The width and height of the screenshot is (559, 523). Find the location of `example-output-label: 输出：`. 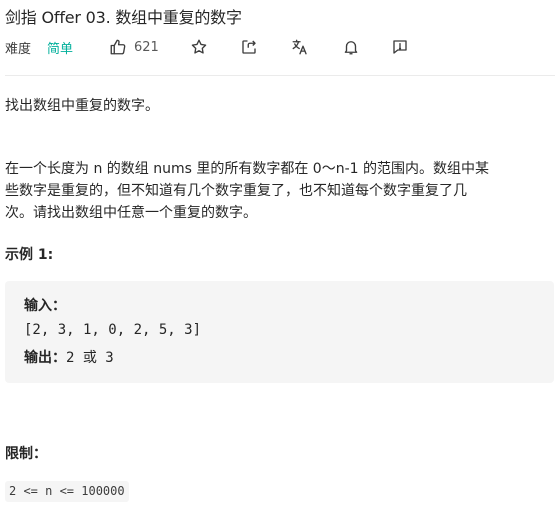

example-output-label: 输出： is located at coordinates (45, 358).